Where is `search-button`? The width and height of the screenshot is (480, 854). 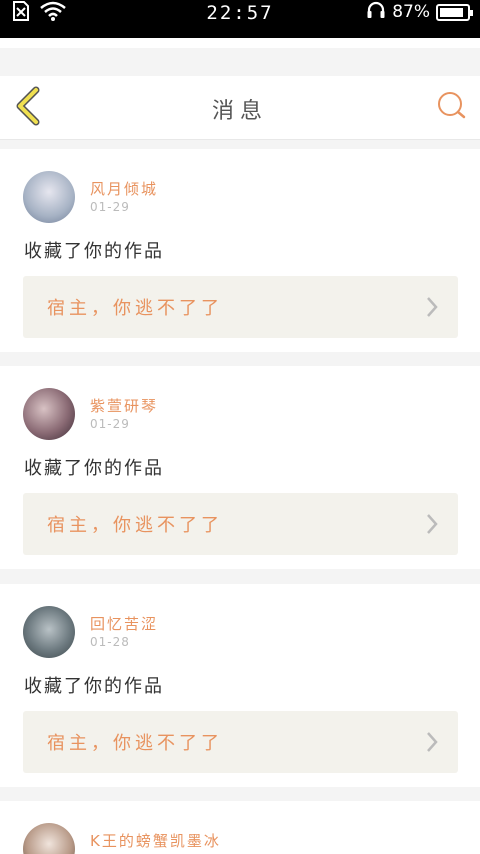
search-button is located at coordinates (452, 106).